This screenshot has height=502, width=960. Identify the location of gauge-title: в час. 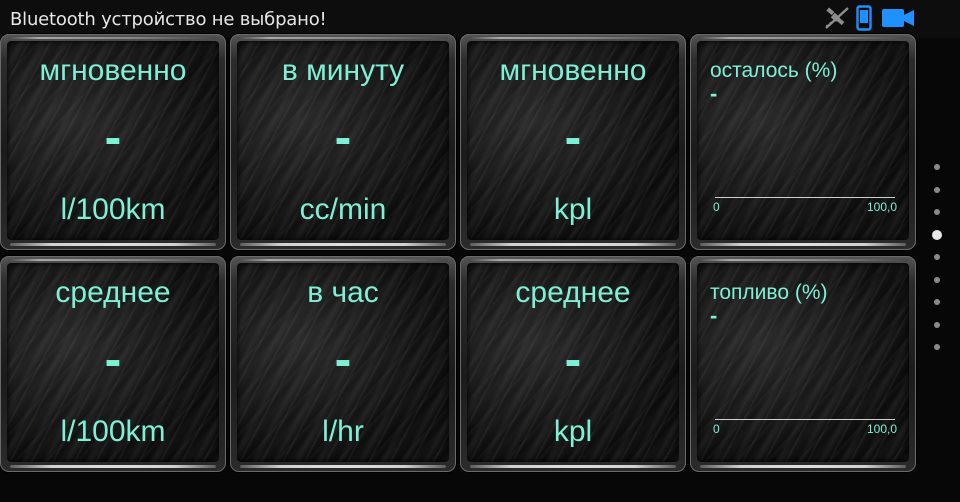
(343, 292).